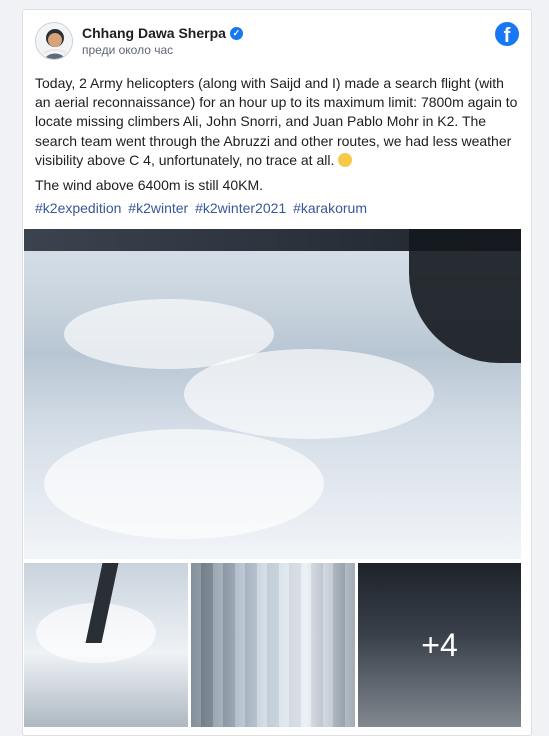  What do you see at coordinates (184, 484) in the screenshot?
I see `snow-field` at bounding box center [184, 484].